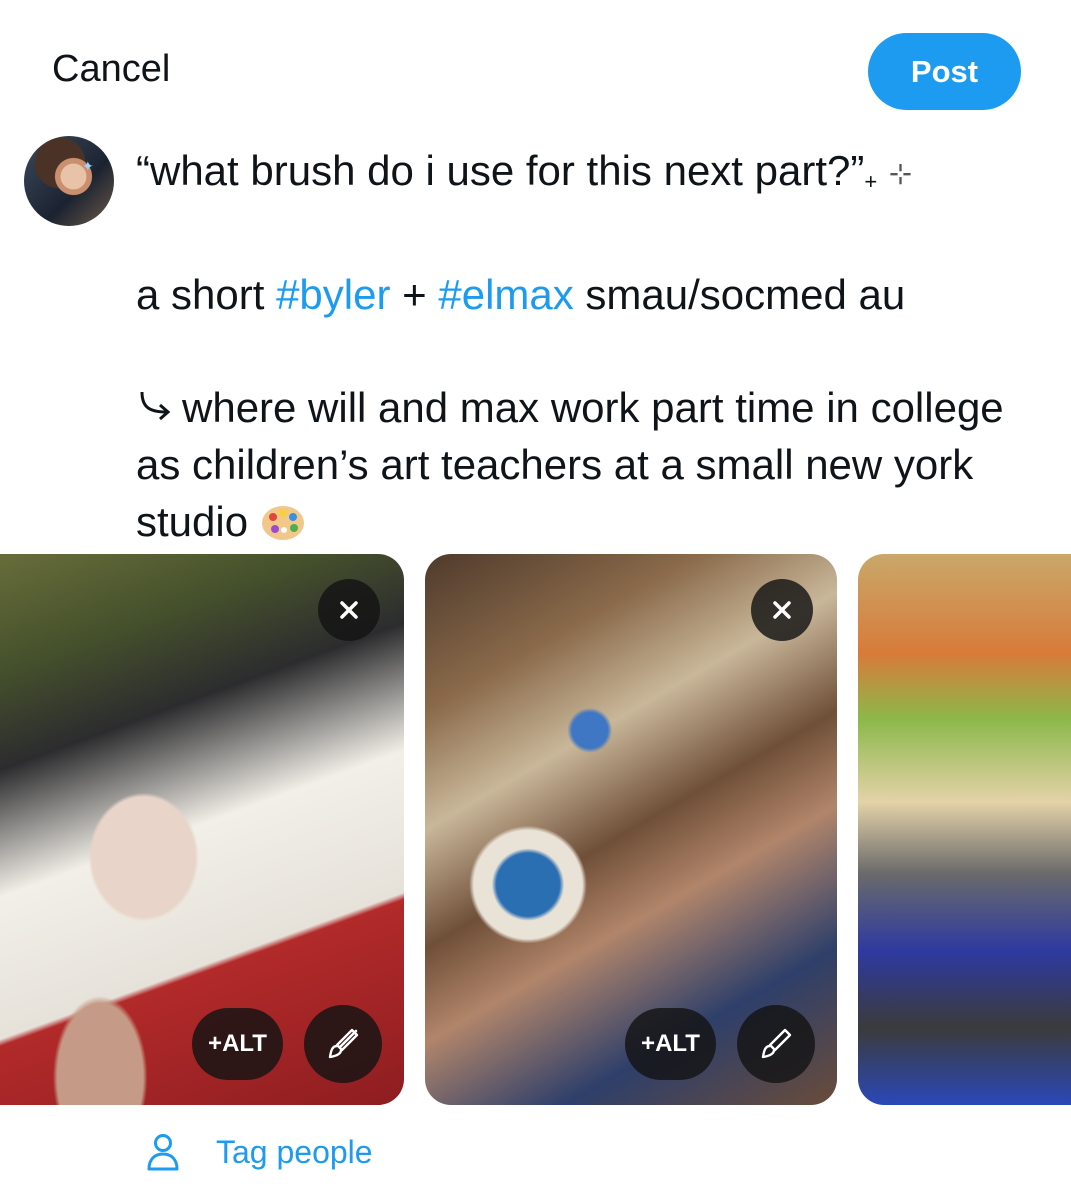 The image size is (1071, 1200). I want to click on edit-media-2-button, so click(776, 1044).